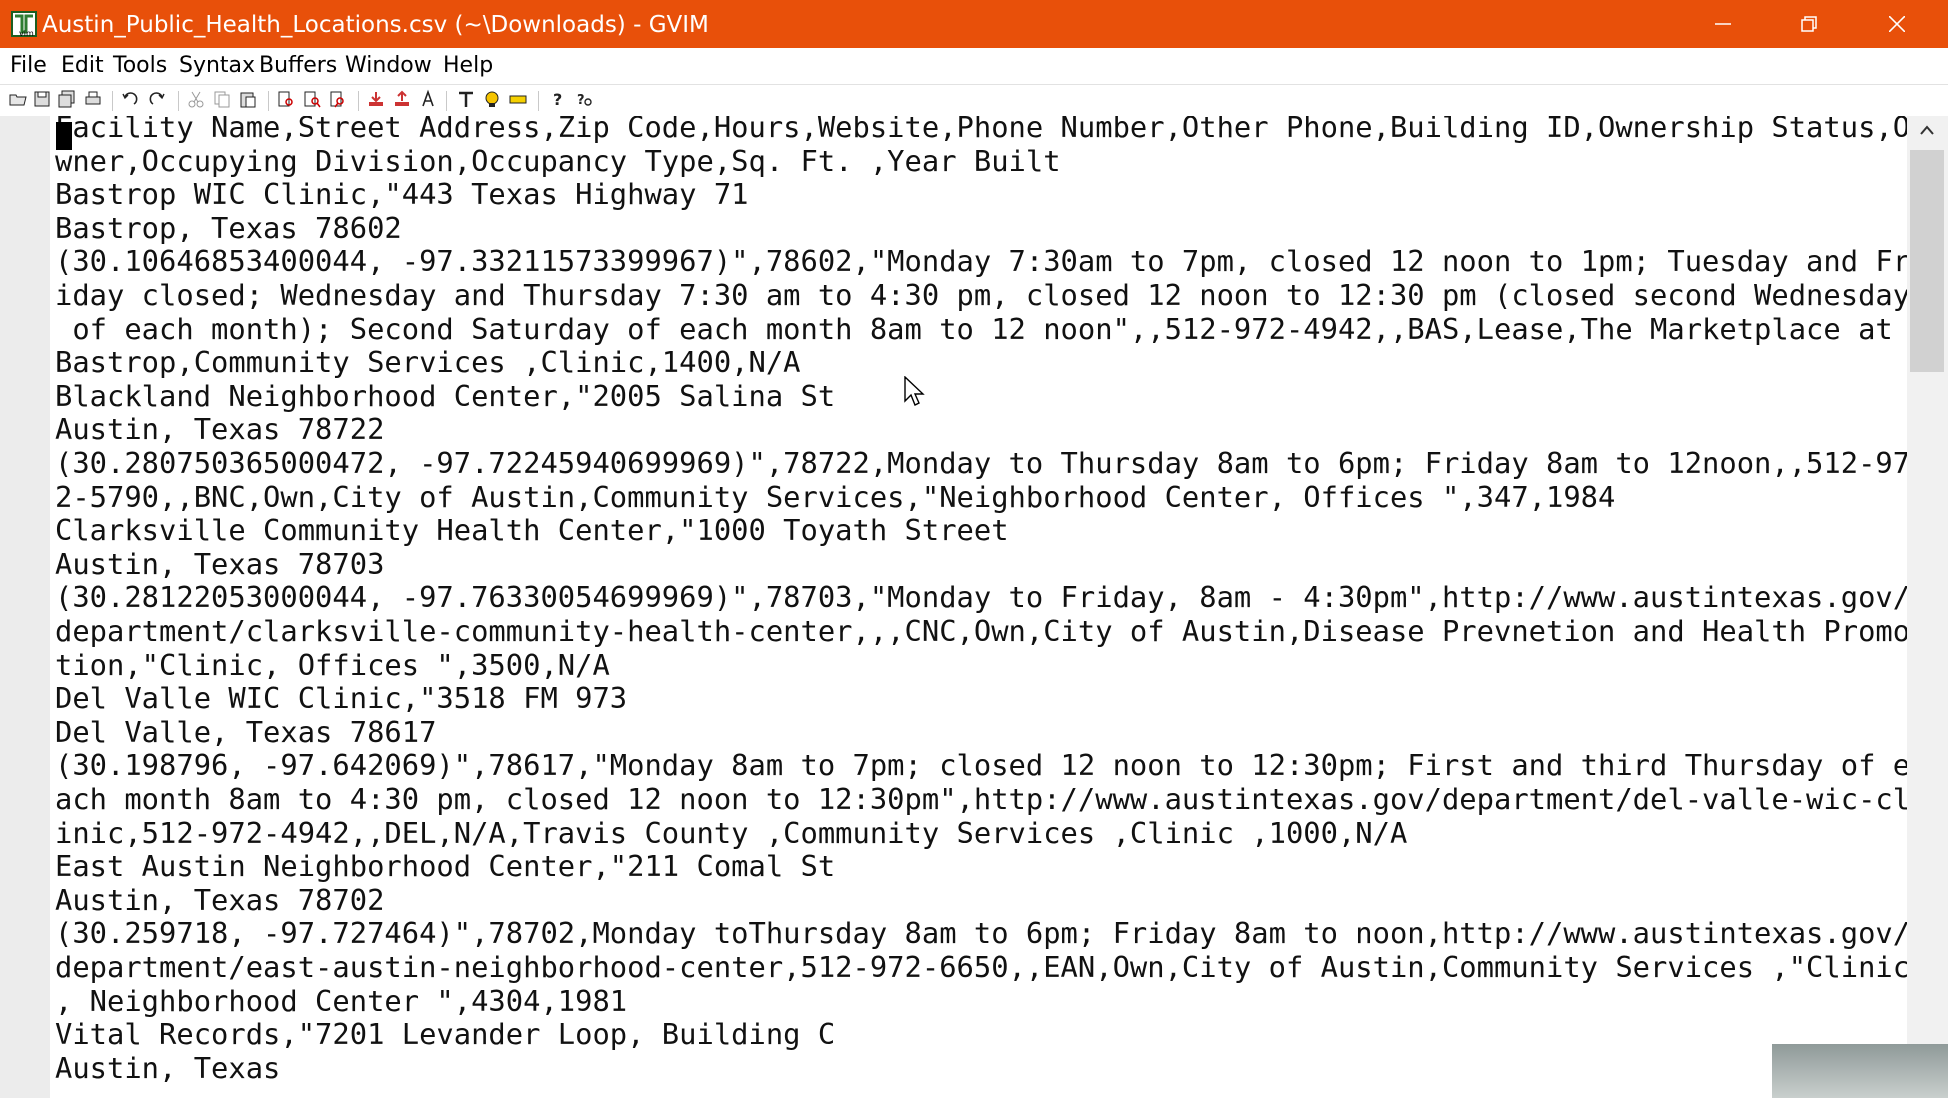 The image size is (1948, 1098). What do you see at coordinates (18, 100) in the screenshot?
I see `open-icon` at bounding box center [18, 100].